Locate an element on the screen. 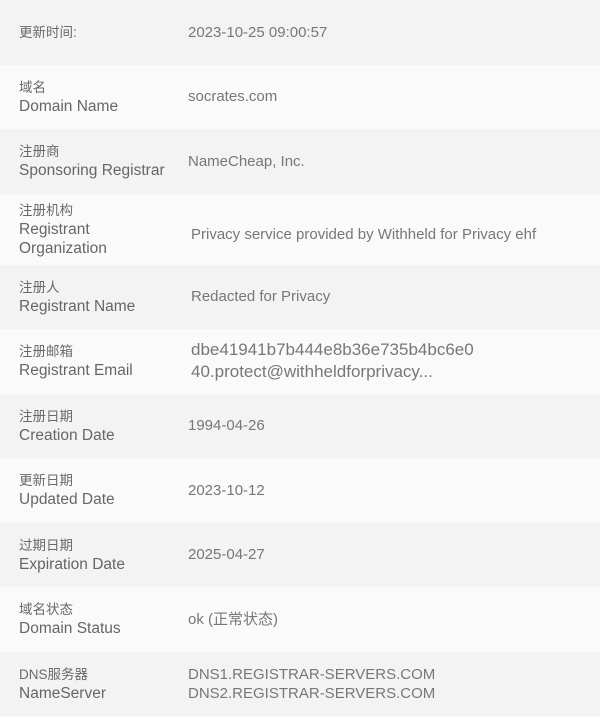 The image size is (600, 717). row-update-time: 更新时间: 2023-10-25 09:00:57 is located at coordinates (300, 32).